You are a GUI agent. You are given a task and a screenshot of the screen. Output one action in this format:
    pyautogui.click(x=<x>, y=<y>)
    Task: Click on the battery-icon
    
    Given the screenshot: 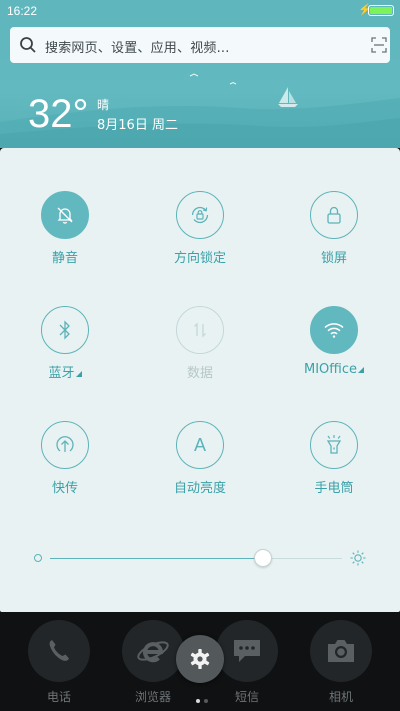 What is the action you would take?
    pyautogui.click(x=381, y=10)
    